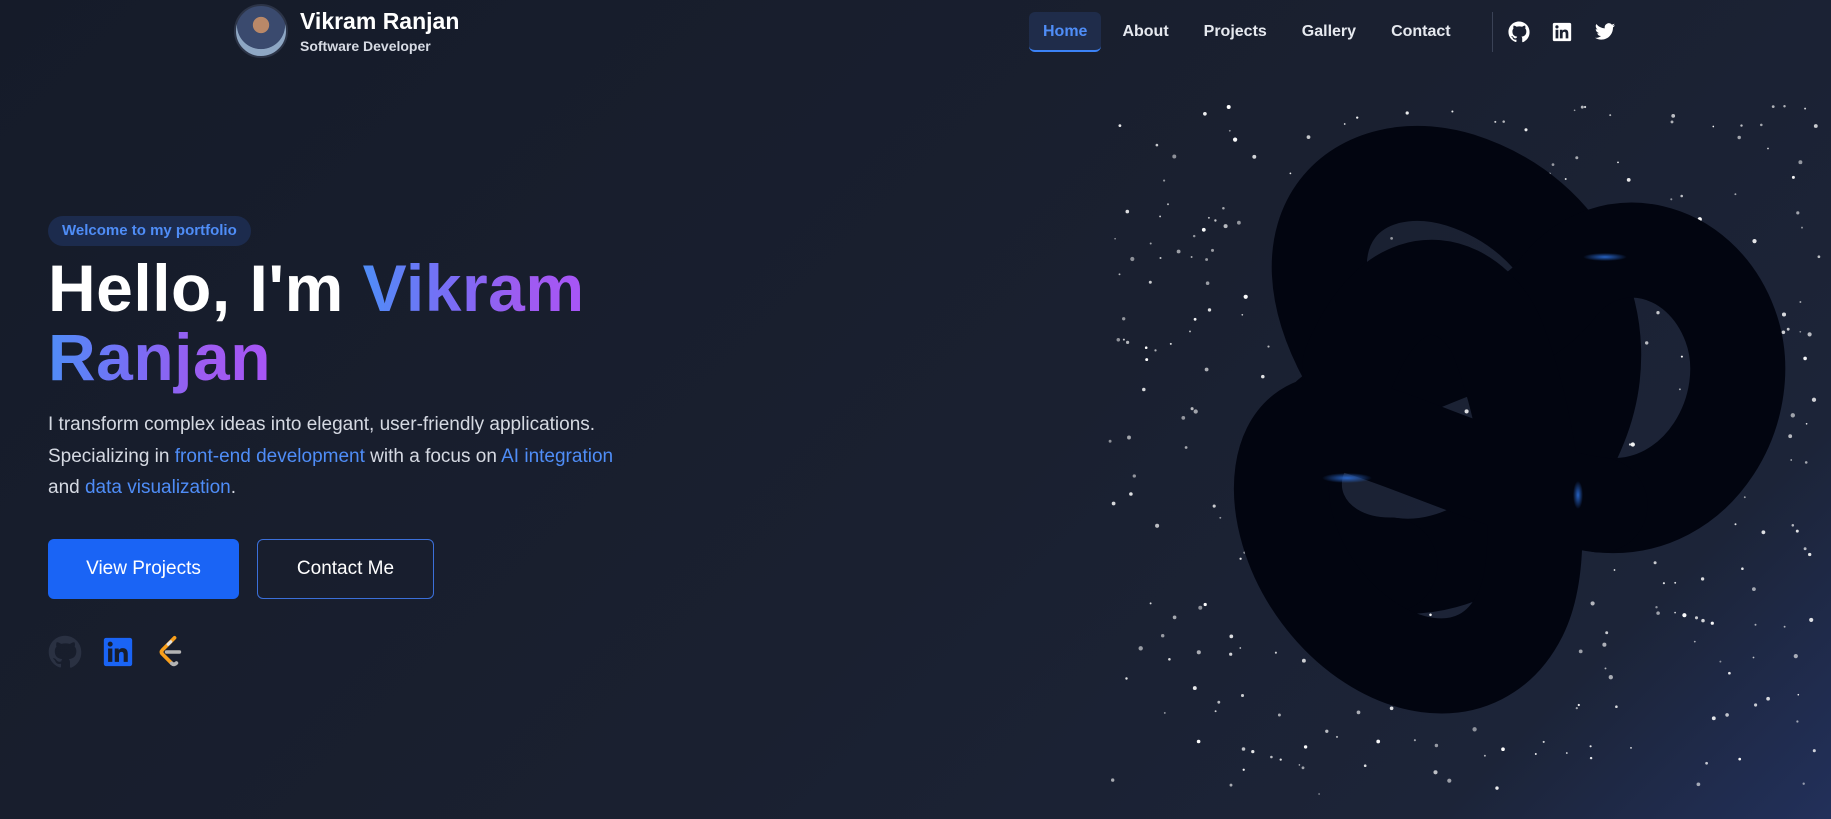 Image resolution: width=1831 pixels, height=819 pixels. What do you see at coordinates (1145, 32) in the screenshot?
I see `nav-item-about: About` at bounding box center [1145, 32].